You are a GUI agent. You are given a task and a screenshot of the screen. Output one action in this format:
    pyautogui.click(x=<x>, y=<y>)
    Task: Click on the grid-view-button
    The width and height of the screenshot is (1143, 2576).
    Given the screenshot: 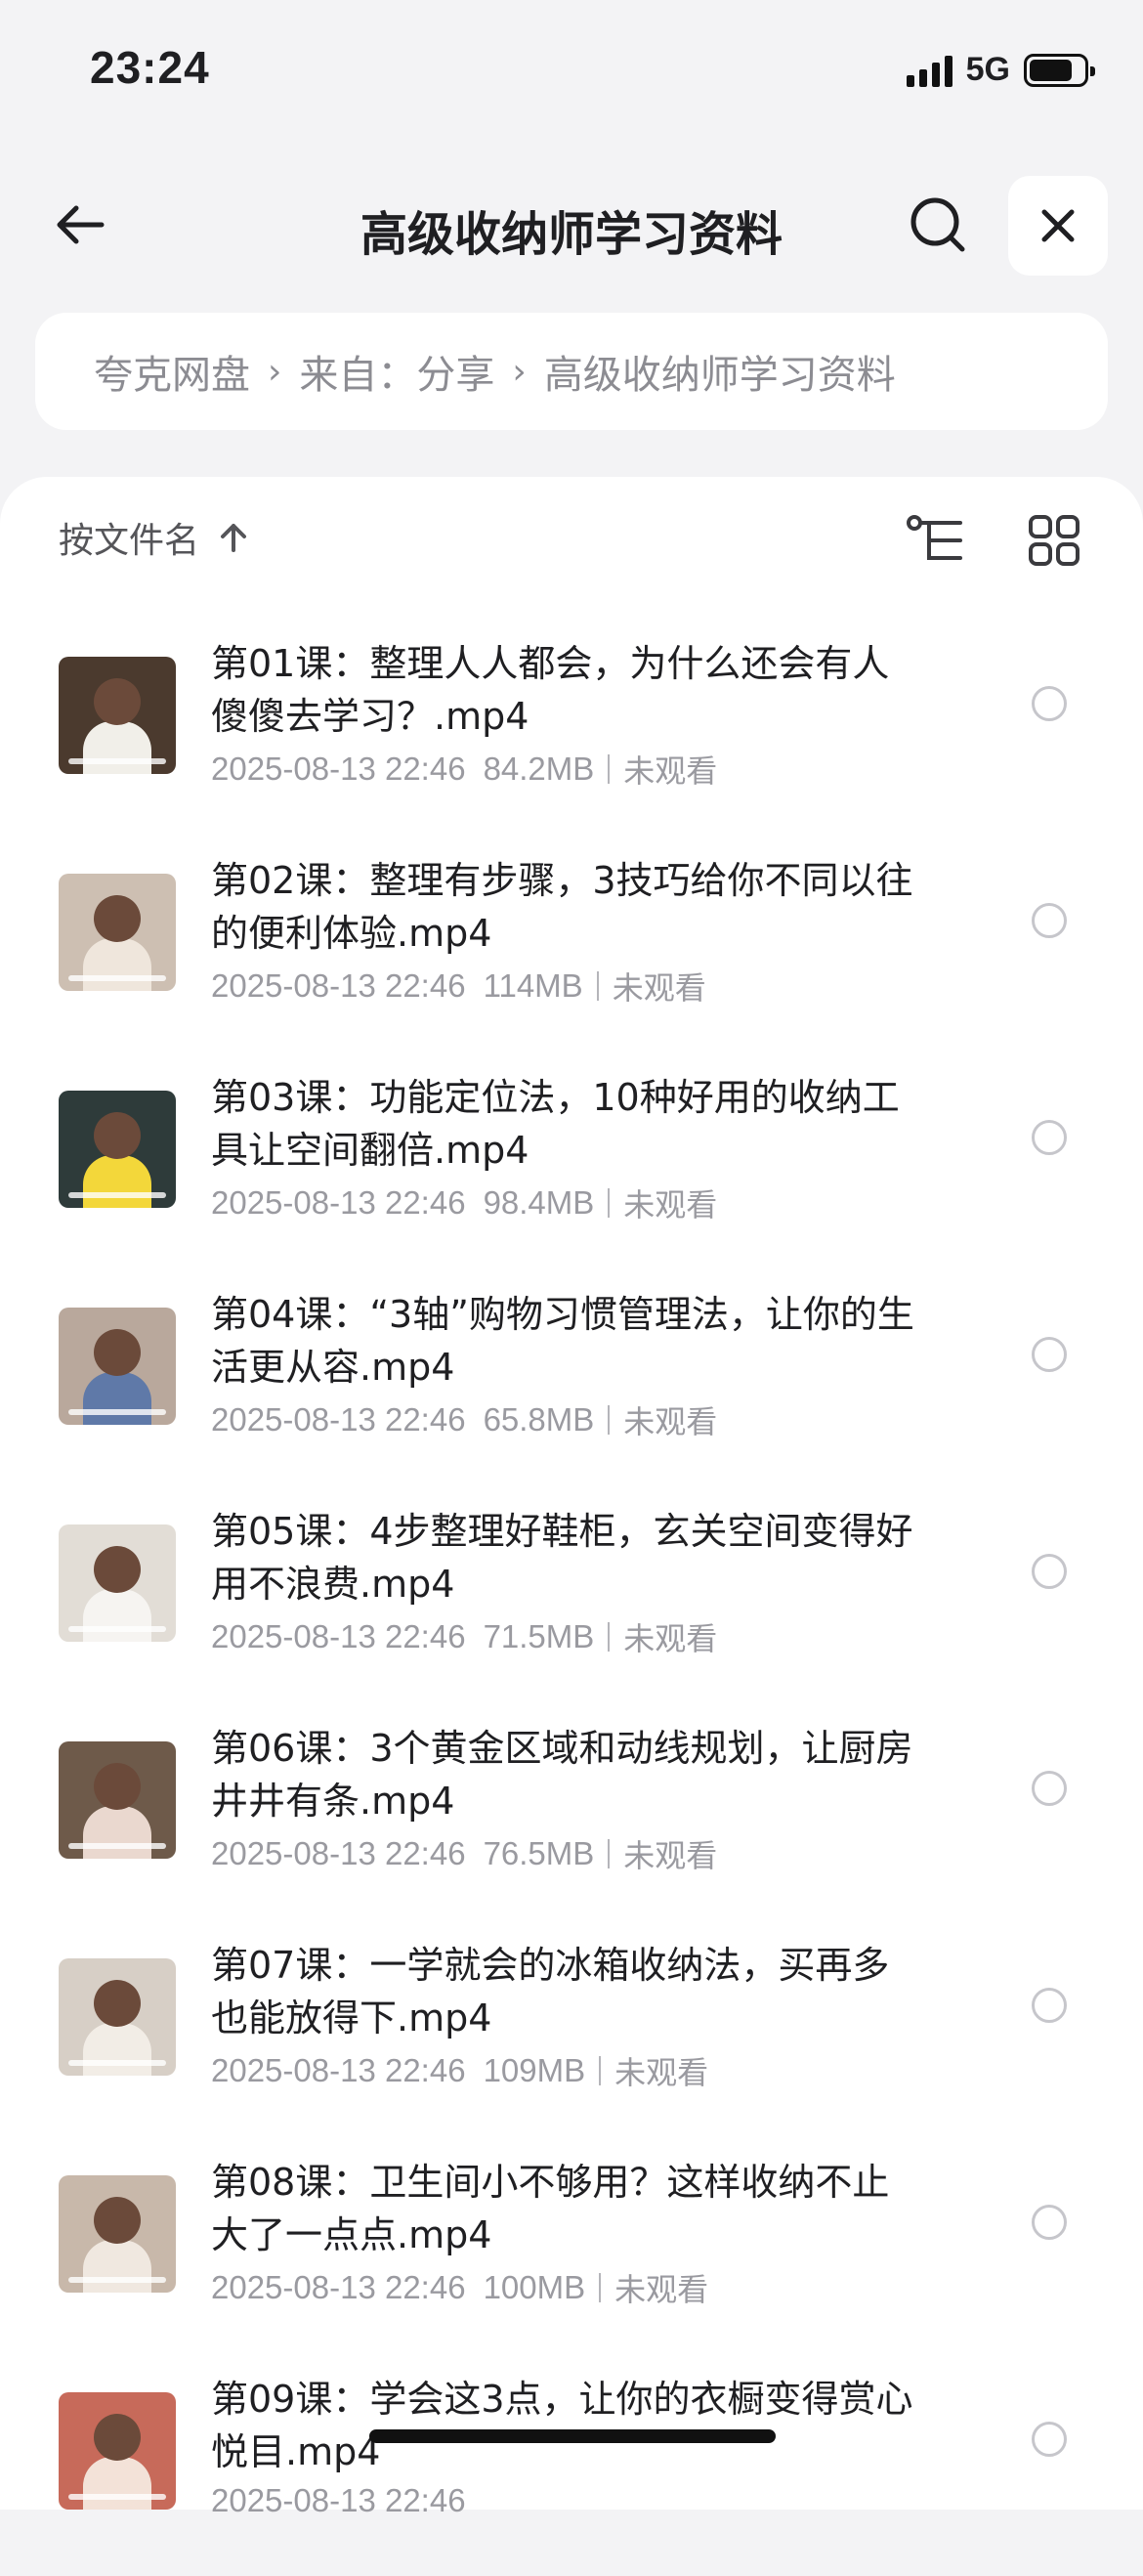 What is the action you would take?
    pyautogui.click(x=1054, y=541)
    